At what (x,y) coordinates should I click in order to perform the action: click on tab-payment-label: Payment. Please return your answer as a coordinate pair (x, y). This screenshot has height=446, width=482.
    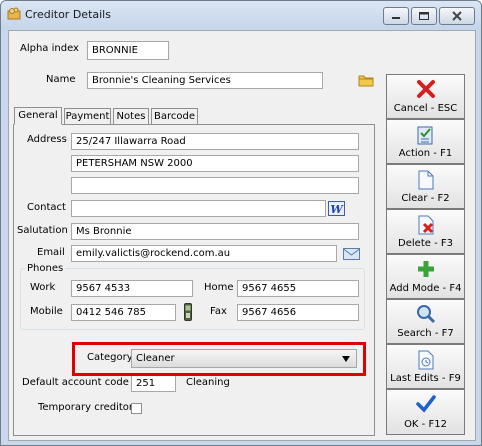
    Looking at the image, I should click on (87, 116).